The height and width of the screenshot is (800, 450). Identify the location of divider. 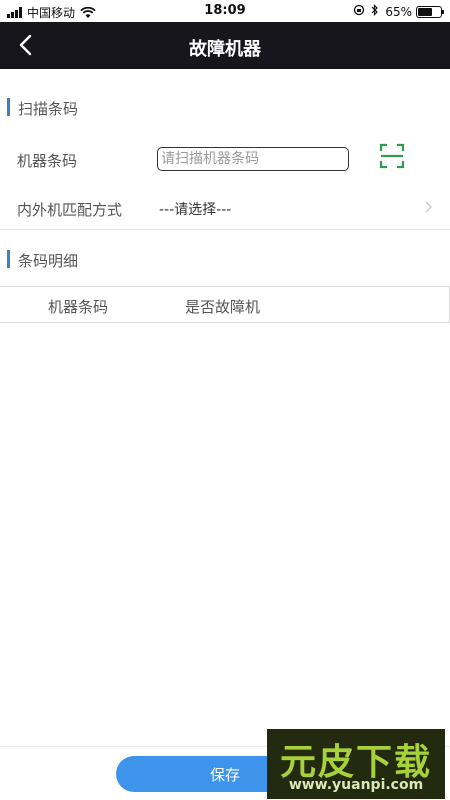
(225, 229).